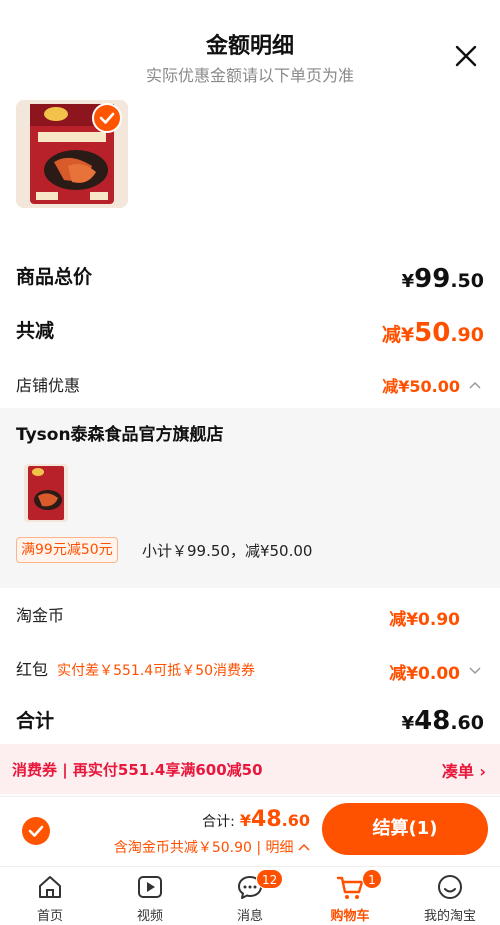 Image resolution: width=500 pixels, height=925 pixels. I want to click on message-count-badge: 12, so click(270, 879).